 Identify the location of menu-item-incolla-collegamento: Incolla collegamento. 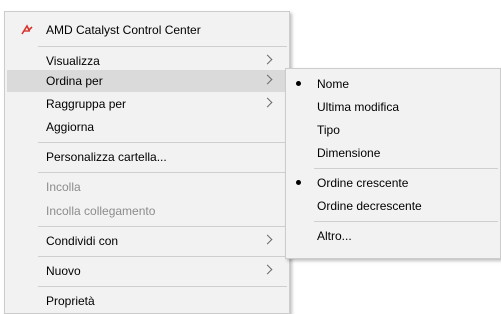
(147, 211).